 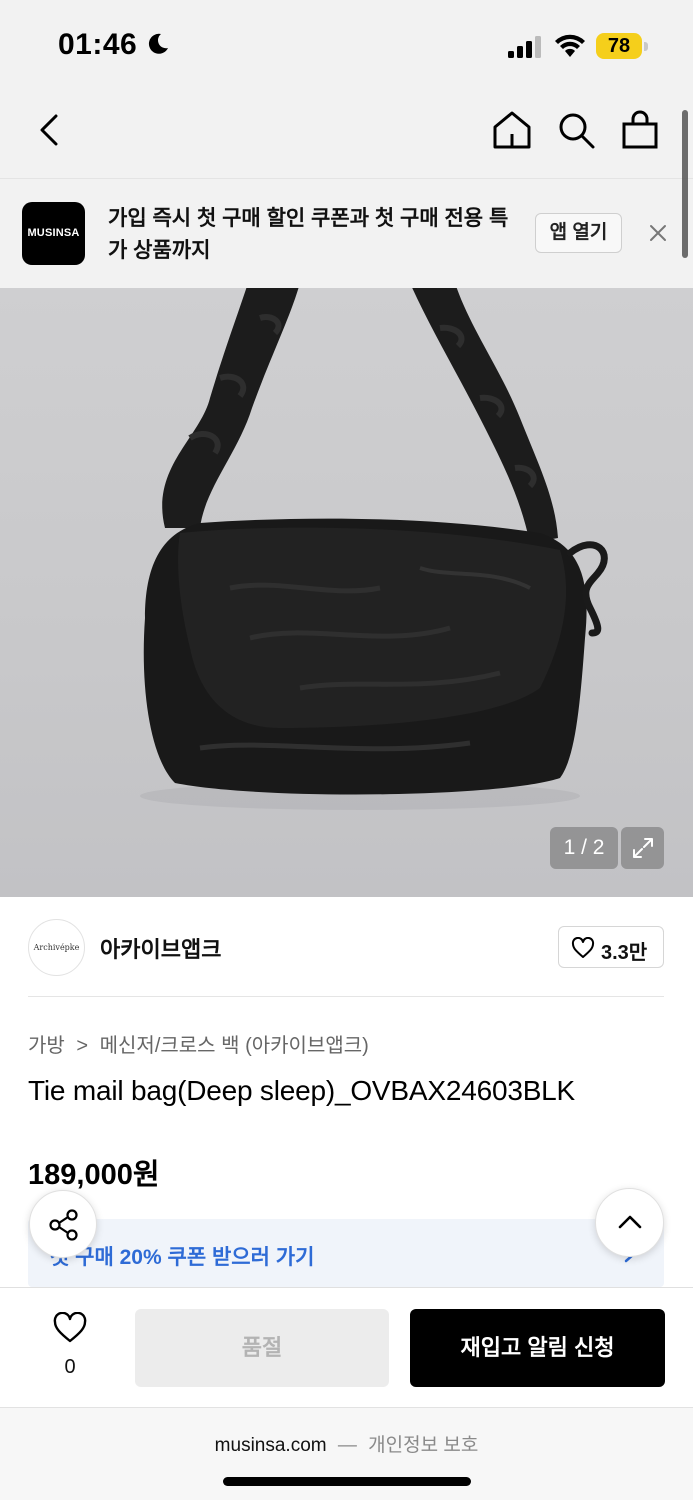 I want to click on promo-message: 가입 즉시 첫 구매 할인 쿠폰과 첫 구매 전용 특가 상품까지, so click(x=308, y=234).